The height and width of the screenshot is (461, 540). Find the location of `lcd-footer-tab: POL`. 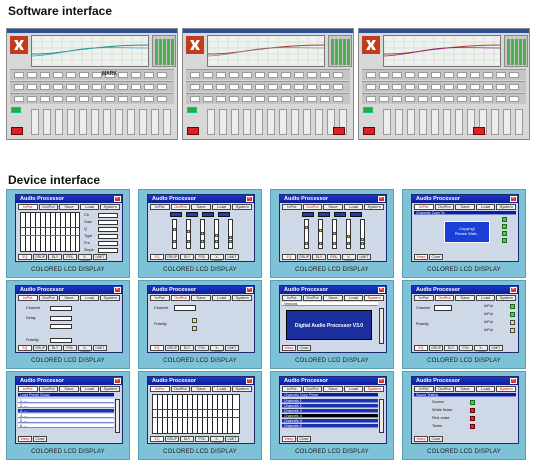

lcd-footer-tab: POL is located at coordinates (202, 439).